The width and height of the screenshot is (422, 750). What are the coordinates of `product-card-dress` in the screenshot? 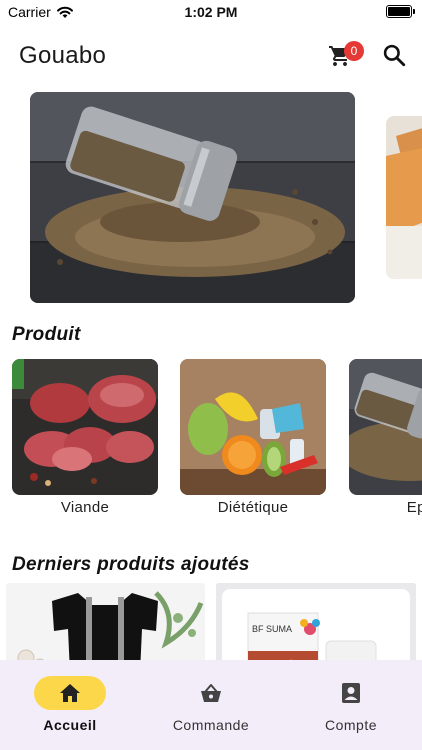 It's located at (105, 623).